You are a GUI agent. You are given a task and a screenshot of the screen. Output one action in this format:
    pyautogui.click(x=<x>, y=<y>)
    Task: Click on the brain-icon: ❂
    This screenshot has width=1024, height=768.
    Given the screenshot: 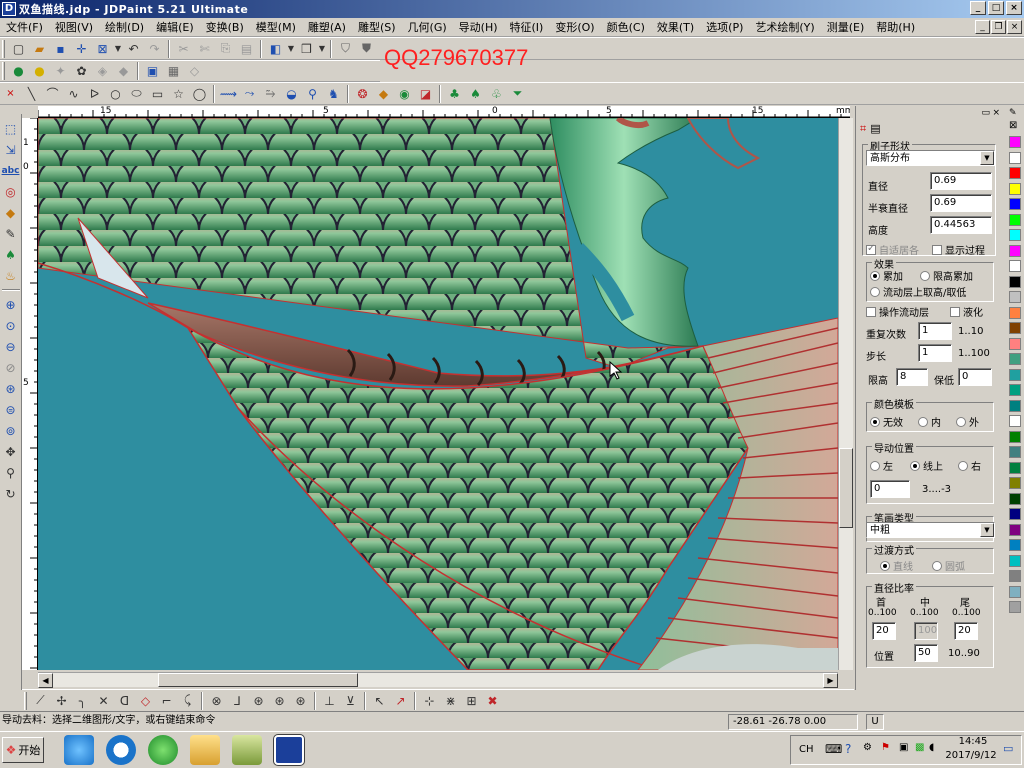 What is the action you would take?
    pyautogui.click(x=362, y=94)
    